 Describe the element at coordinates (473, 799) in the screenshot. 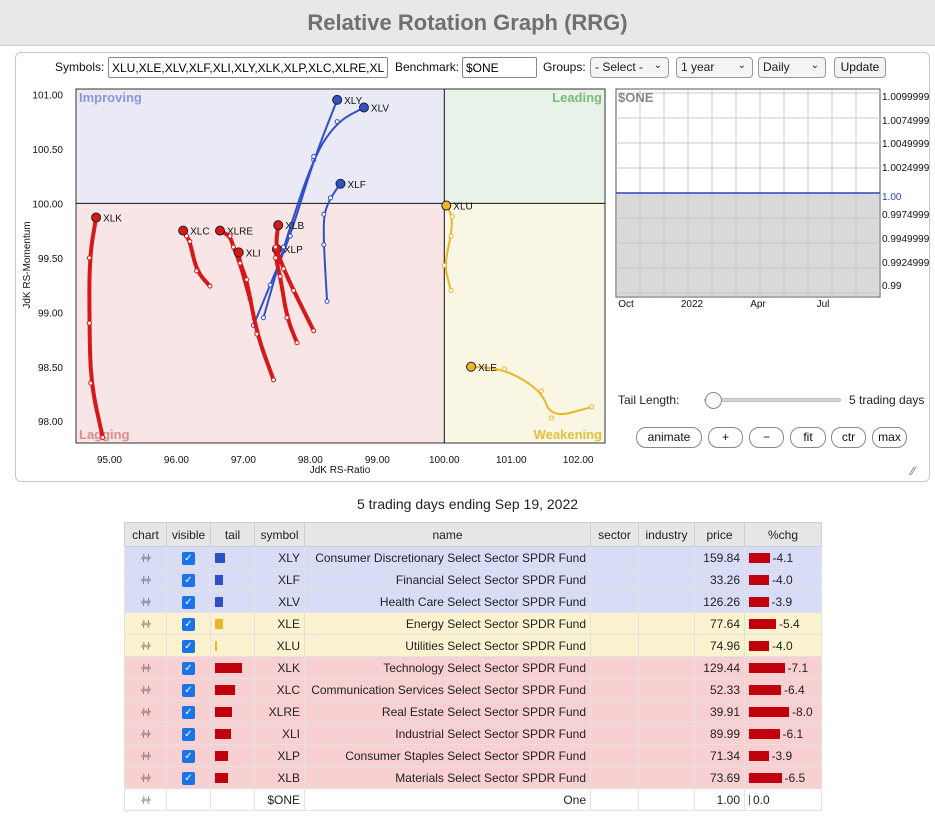

I see `table-row: ⫩⫩ $ONE One 1.00 0.0` at that location.